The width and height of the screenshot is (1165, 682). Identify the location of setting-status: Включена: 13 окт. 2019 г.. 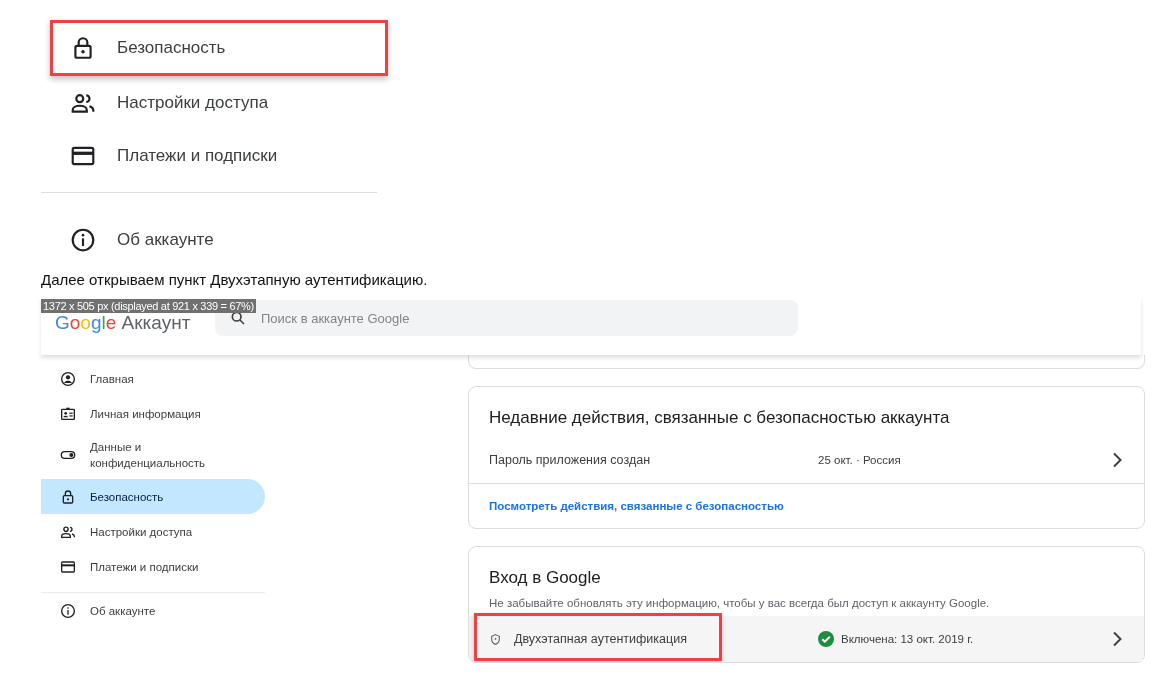
(907, 639).